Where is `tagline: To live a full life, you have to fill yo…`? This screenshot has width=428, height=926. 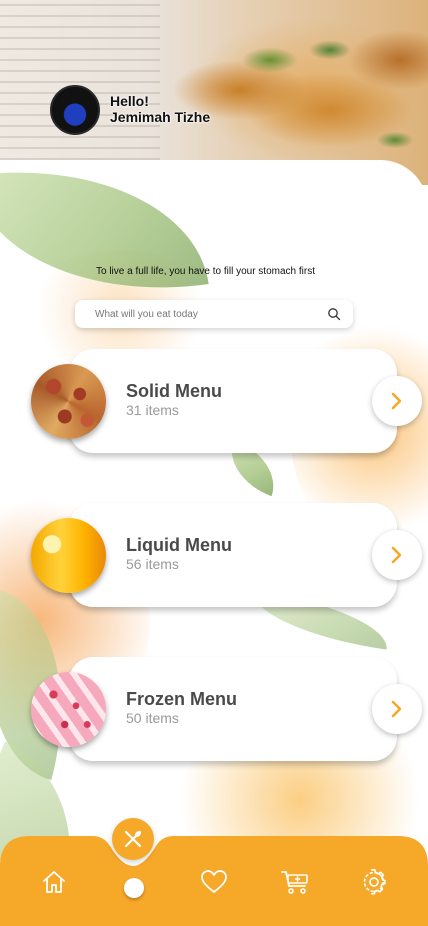
tagline: To live a full life, you have to fill yo… is located at coordinates (205, 271).